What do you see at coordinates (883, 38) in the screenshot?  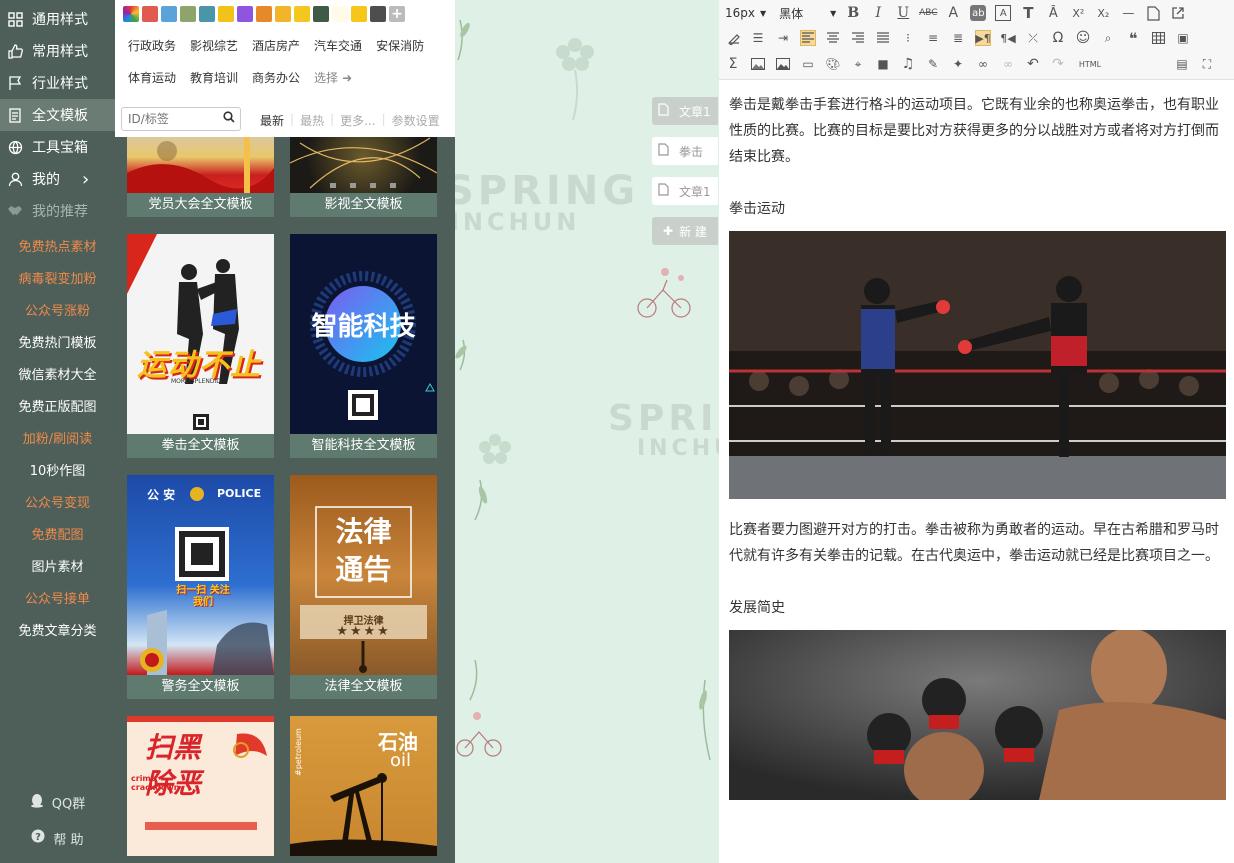 I see `align-justify-icon` at bounding box center [883, 38].